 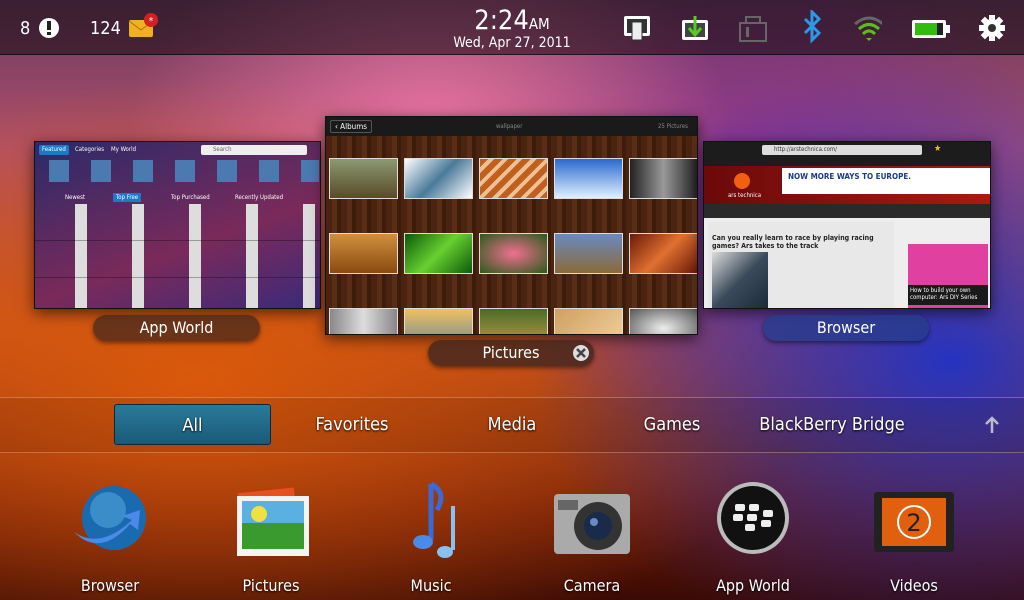 I want to click on dock-videos: 2 Videos, so click(x=914, y=537).